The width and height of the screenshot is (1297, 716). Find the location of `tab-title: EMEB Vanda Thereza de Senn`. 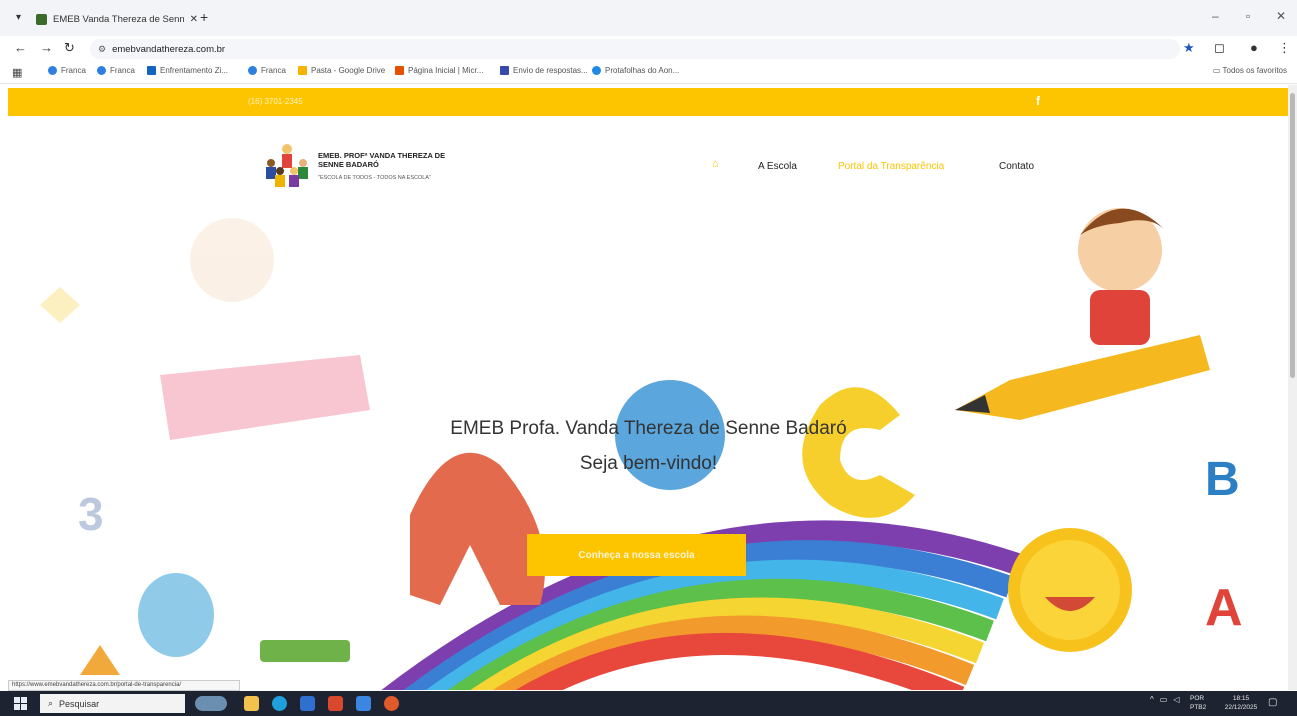

tab-title: EMEB Vanda Thereza de Senn is located at coordinates (118, 19).